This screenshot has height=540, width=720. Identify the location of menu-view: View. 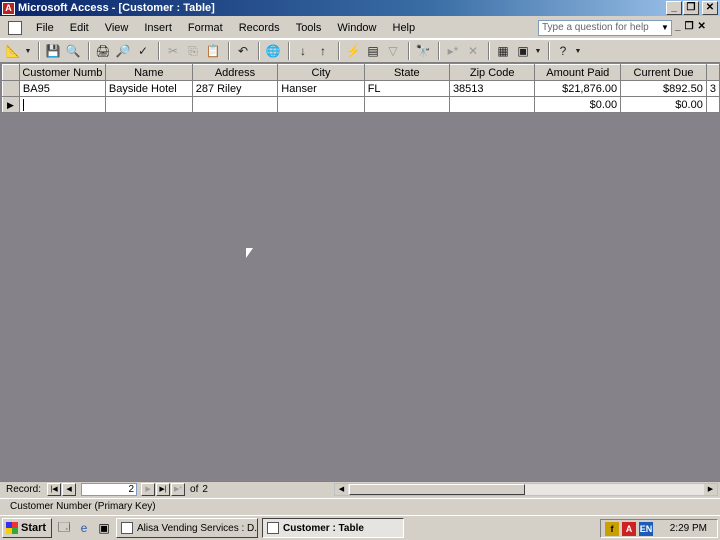
(117, 28).